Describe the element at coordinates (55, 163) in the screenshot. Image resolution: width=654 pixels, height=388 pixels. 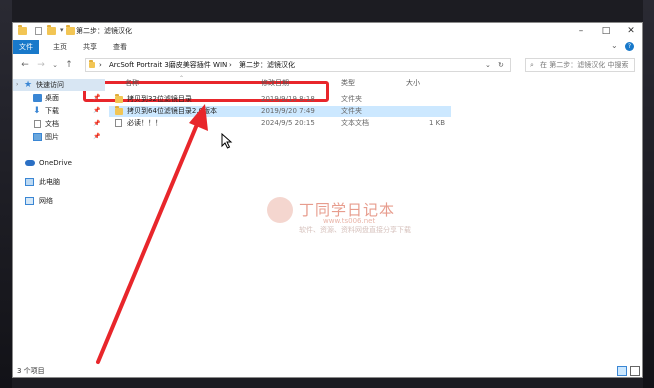
I see `sidebar-label-onedrive: OneDrive` at that location.